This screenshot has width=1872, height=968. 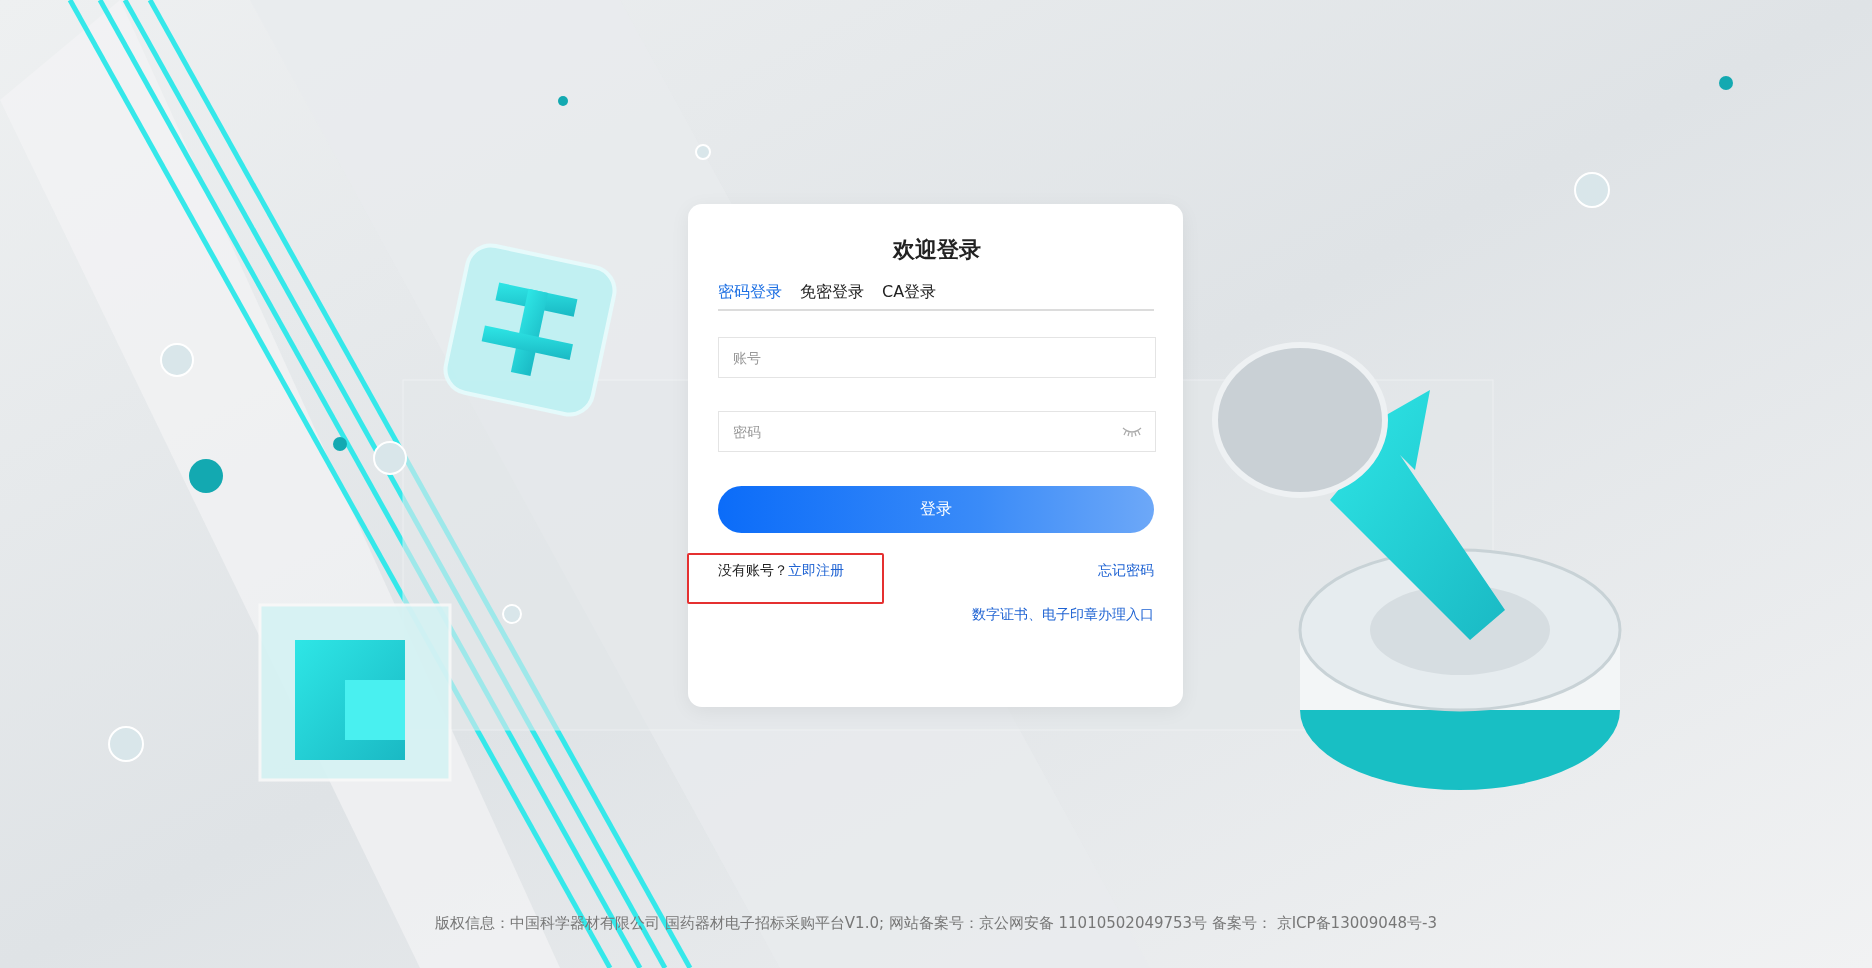 I want to click on eye-closed-icon, so click(x=1132, y=431).